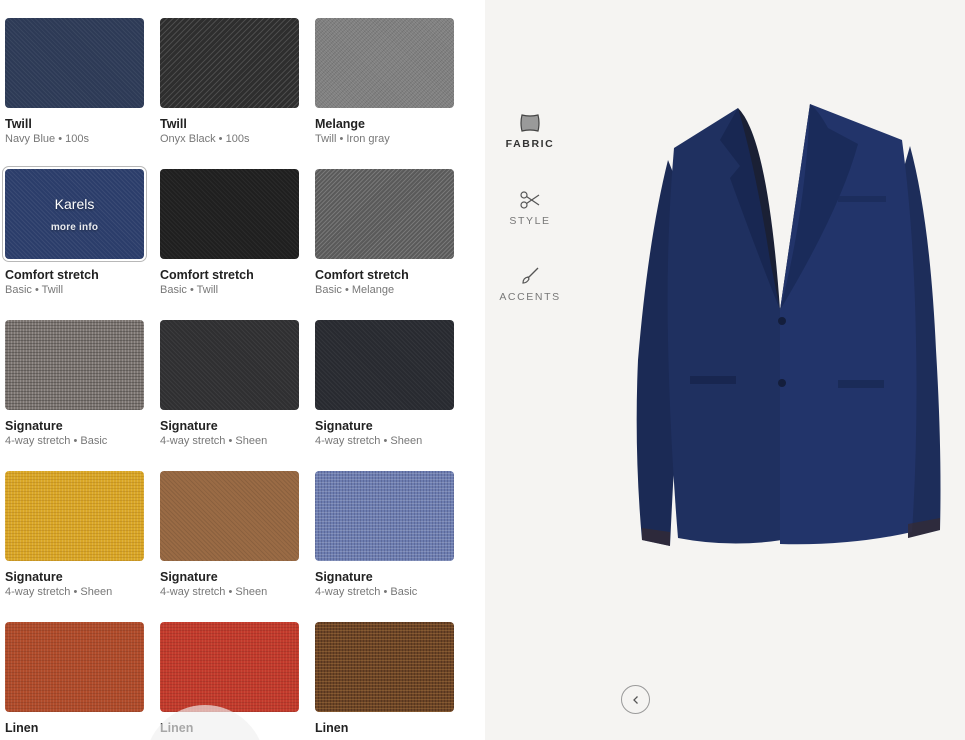 The image size is (965, 740). I want to click on fabric-hover-overlay: Karels more info, so click(74, 214).